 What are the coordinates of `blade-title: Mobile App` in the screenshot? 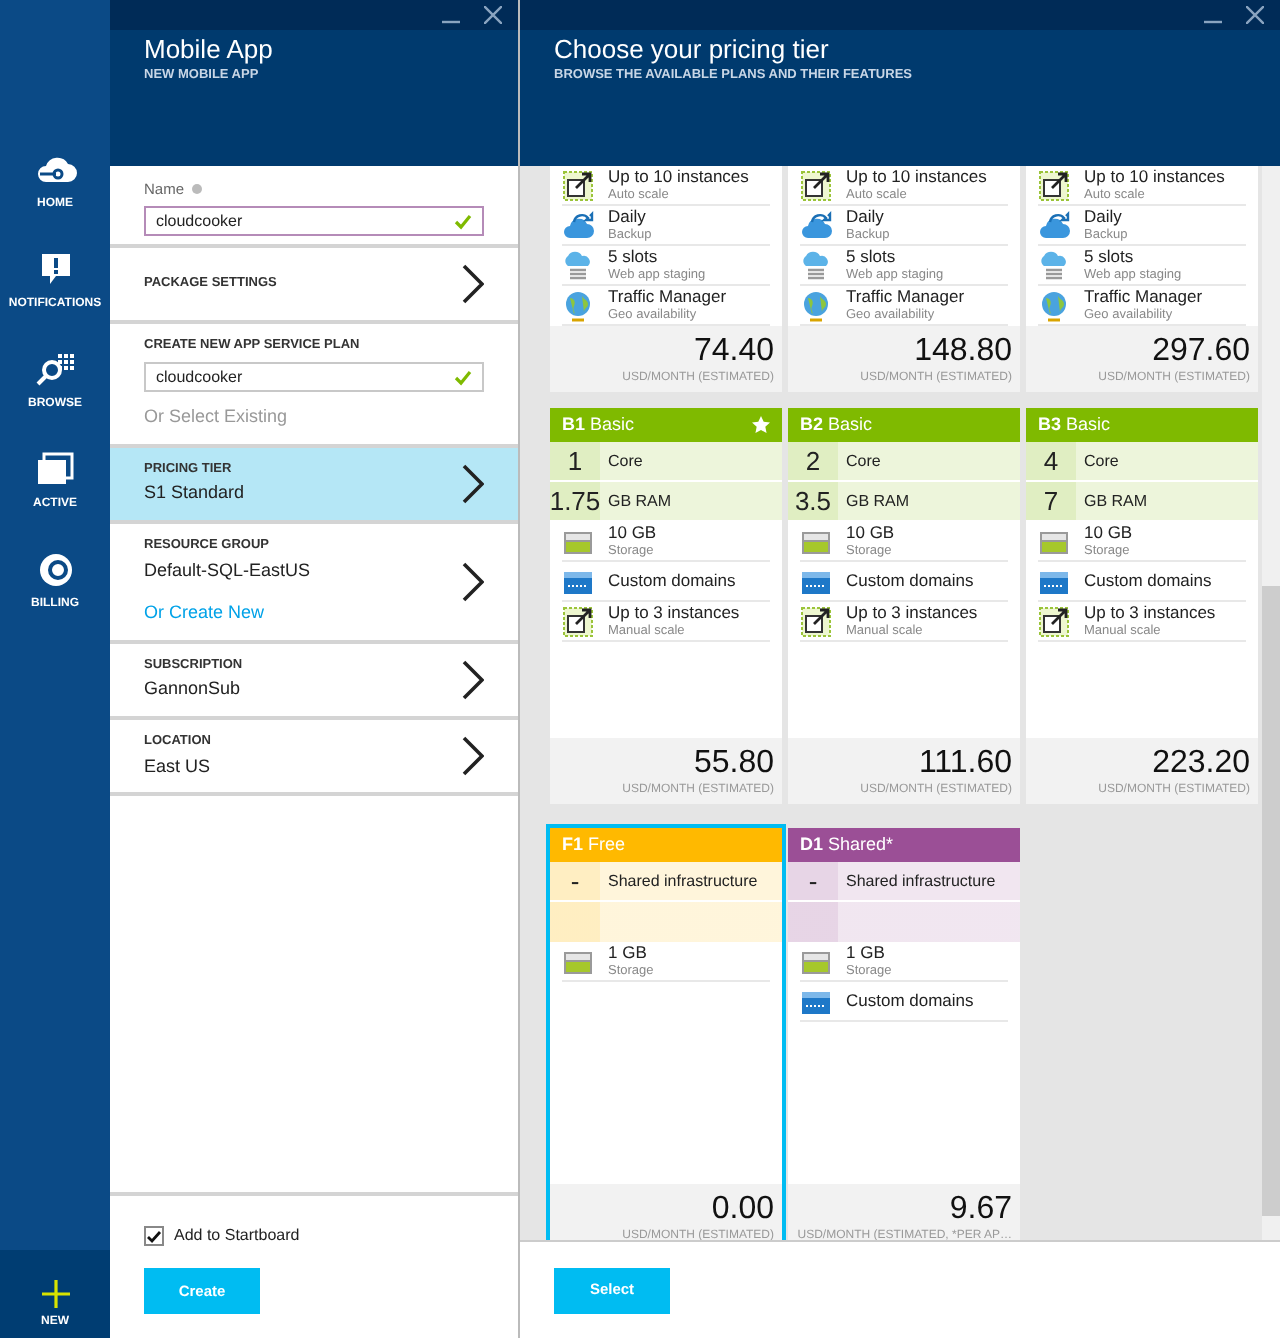 It's located at (209, 50).